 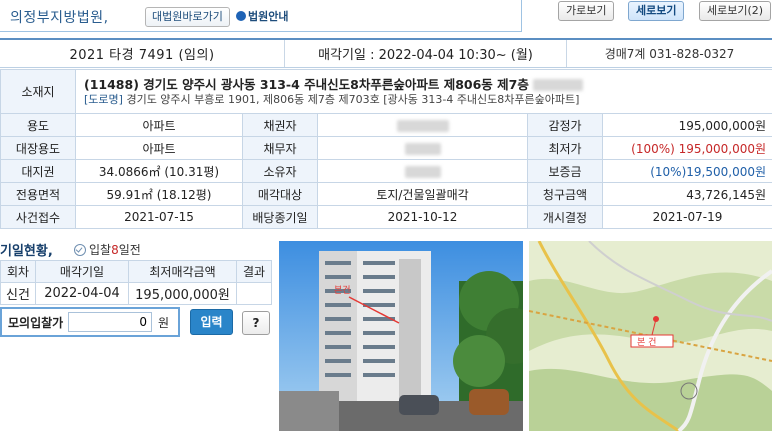 What do you see at coordinates (103, 99) in the screenshot?
I see `road-name-tag: [도로명]` at bounding box center [103, 99].